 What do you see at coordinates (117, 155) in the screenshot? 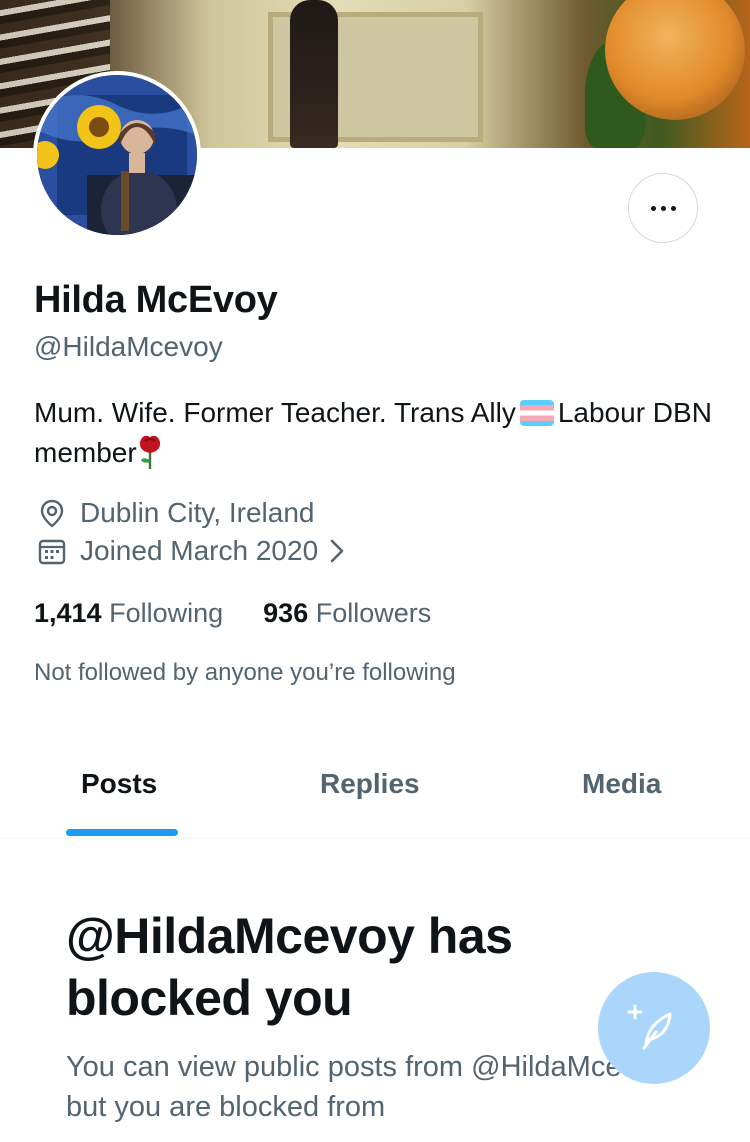
I see `avatar` at bounding box center [117, 155].